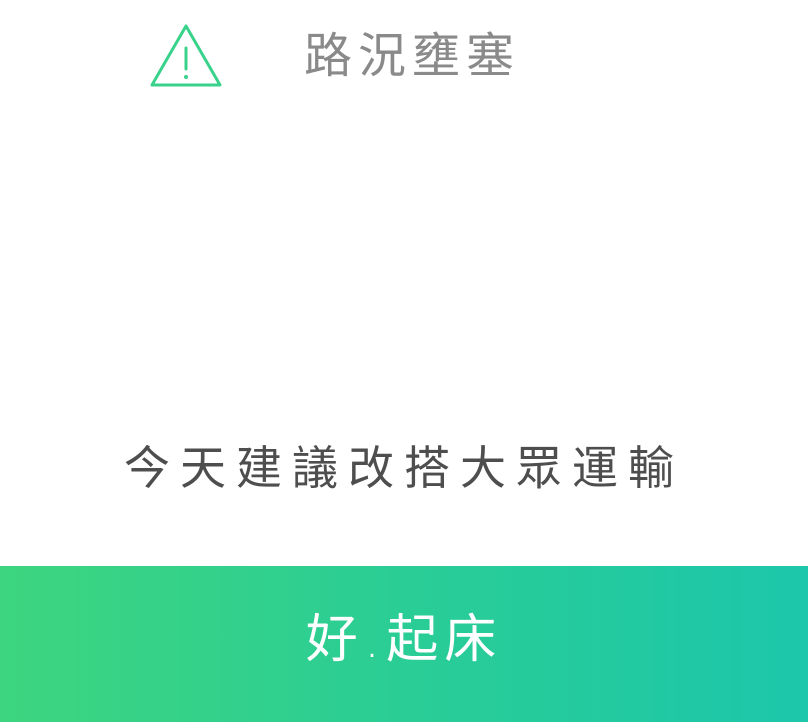 The image size is (808, 722). I want to click on wake-up-button-label: 好.起床, so click(404, 640).